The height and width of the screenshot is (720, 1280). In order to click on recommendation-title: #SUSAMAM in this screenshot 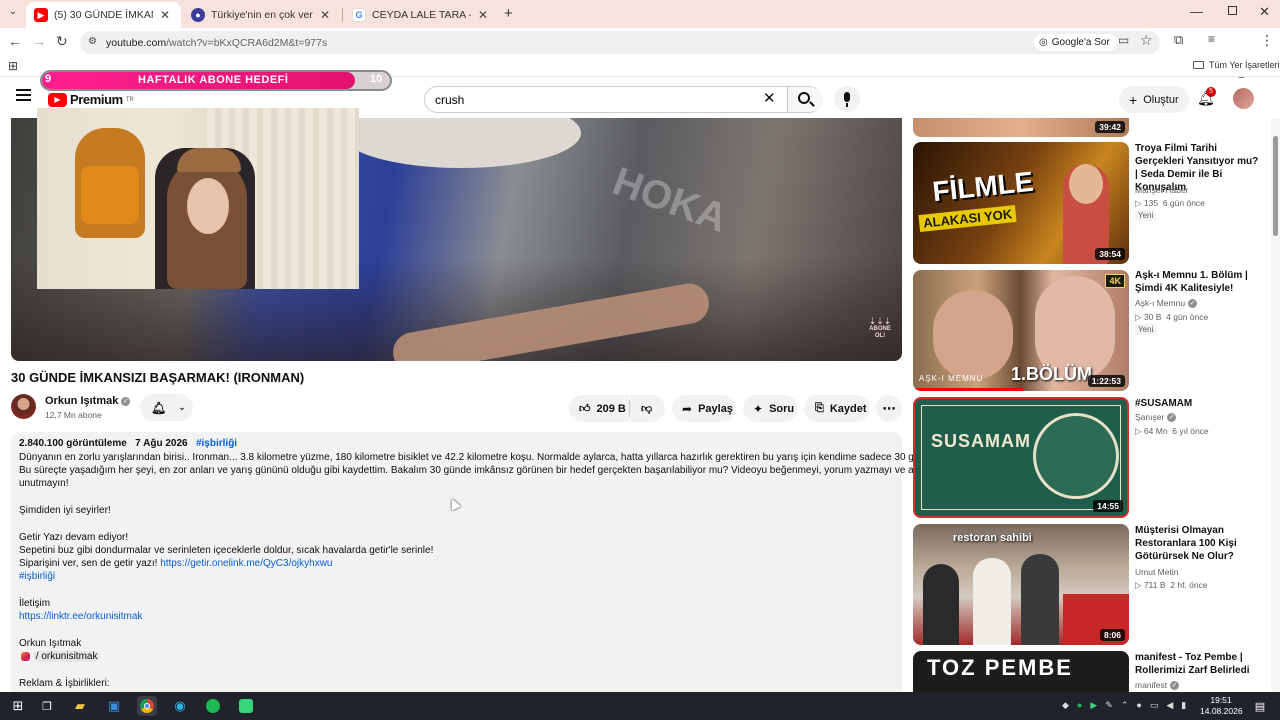, I will do `click(1197, 403)`.